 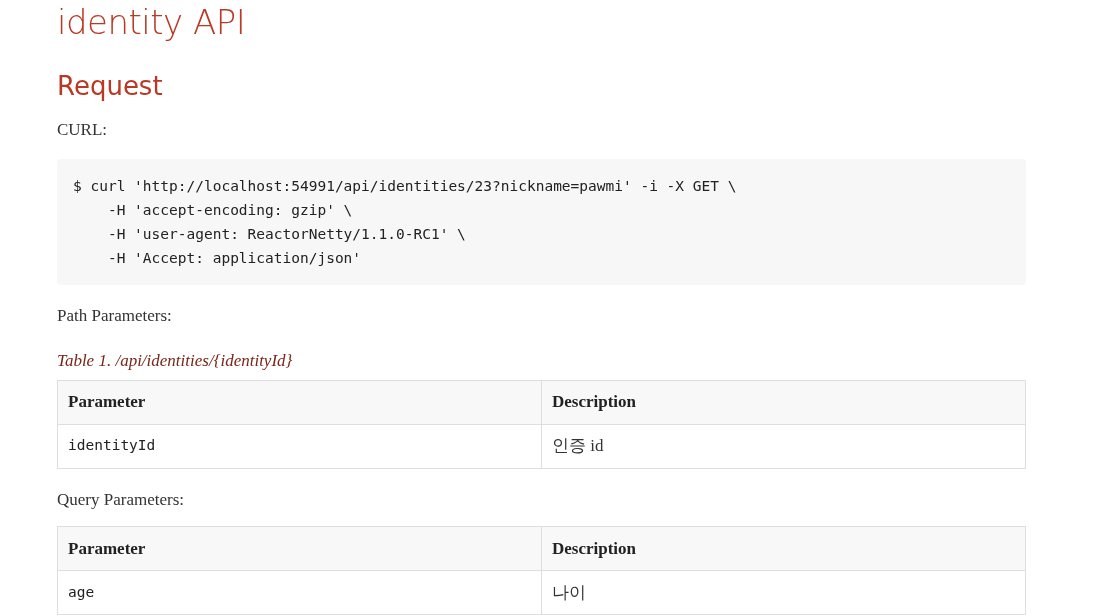 What do you see at coordinates (175, 361) in the screenshot?
I see `table-caption: Table 1. /api/identities/{identityId}` at bounding box center [175, 361].